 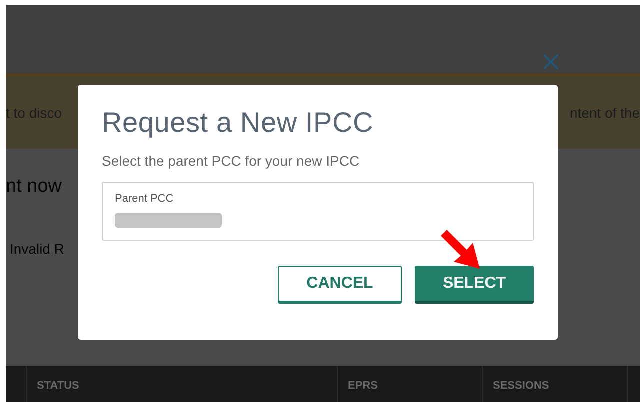 I want to click on column-header: EPRS, so click(x=363, y=386).